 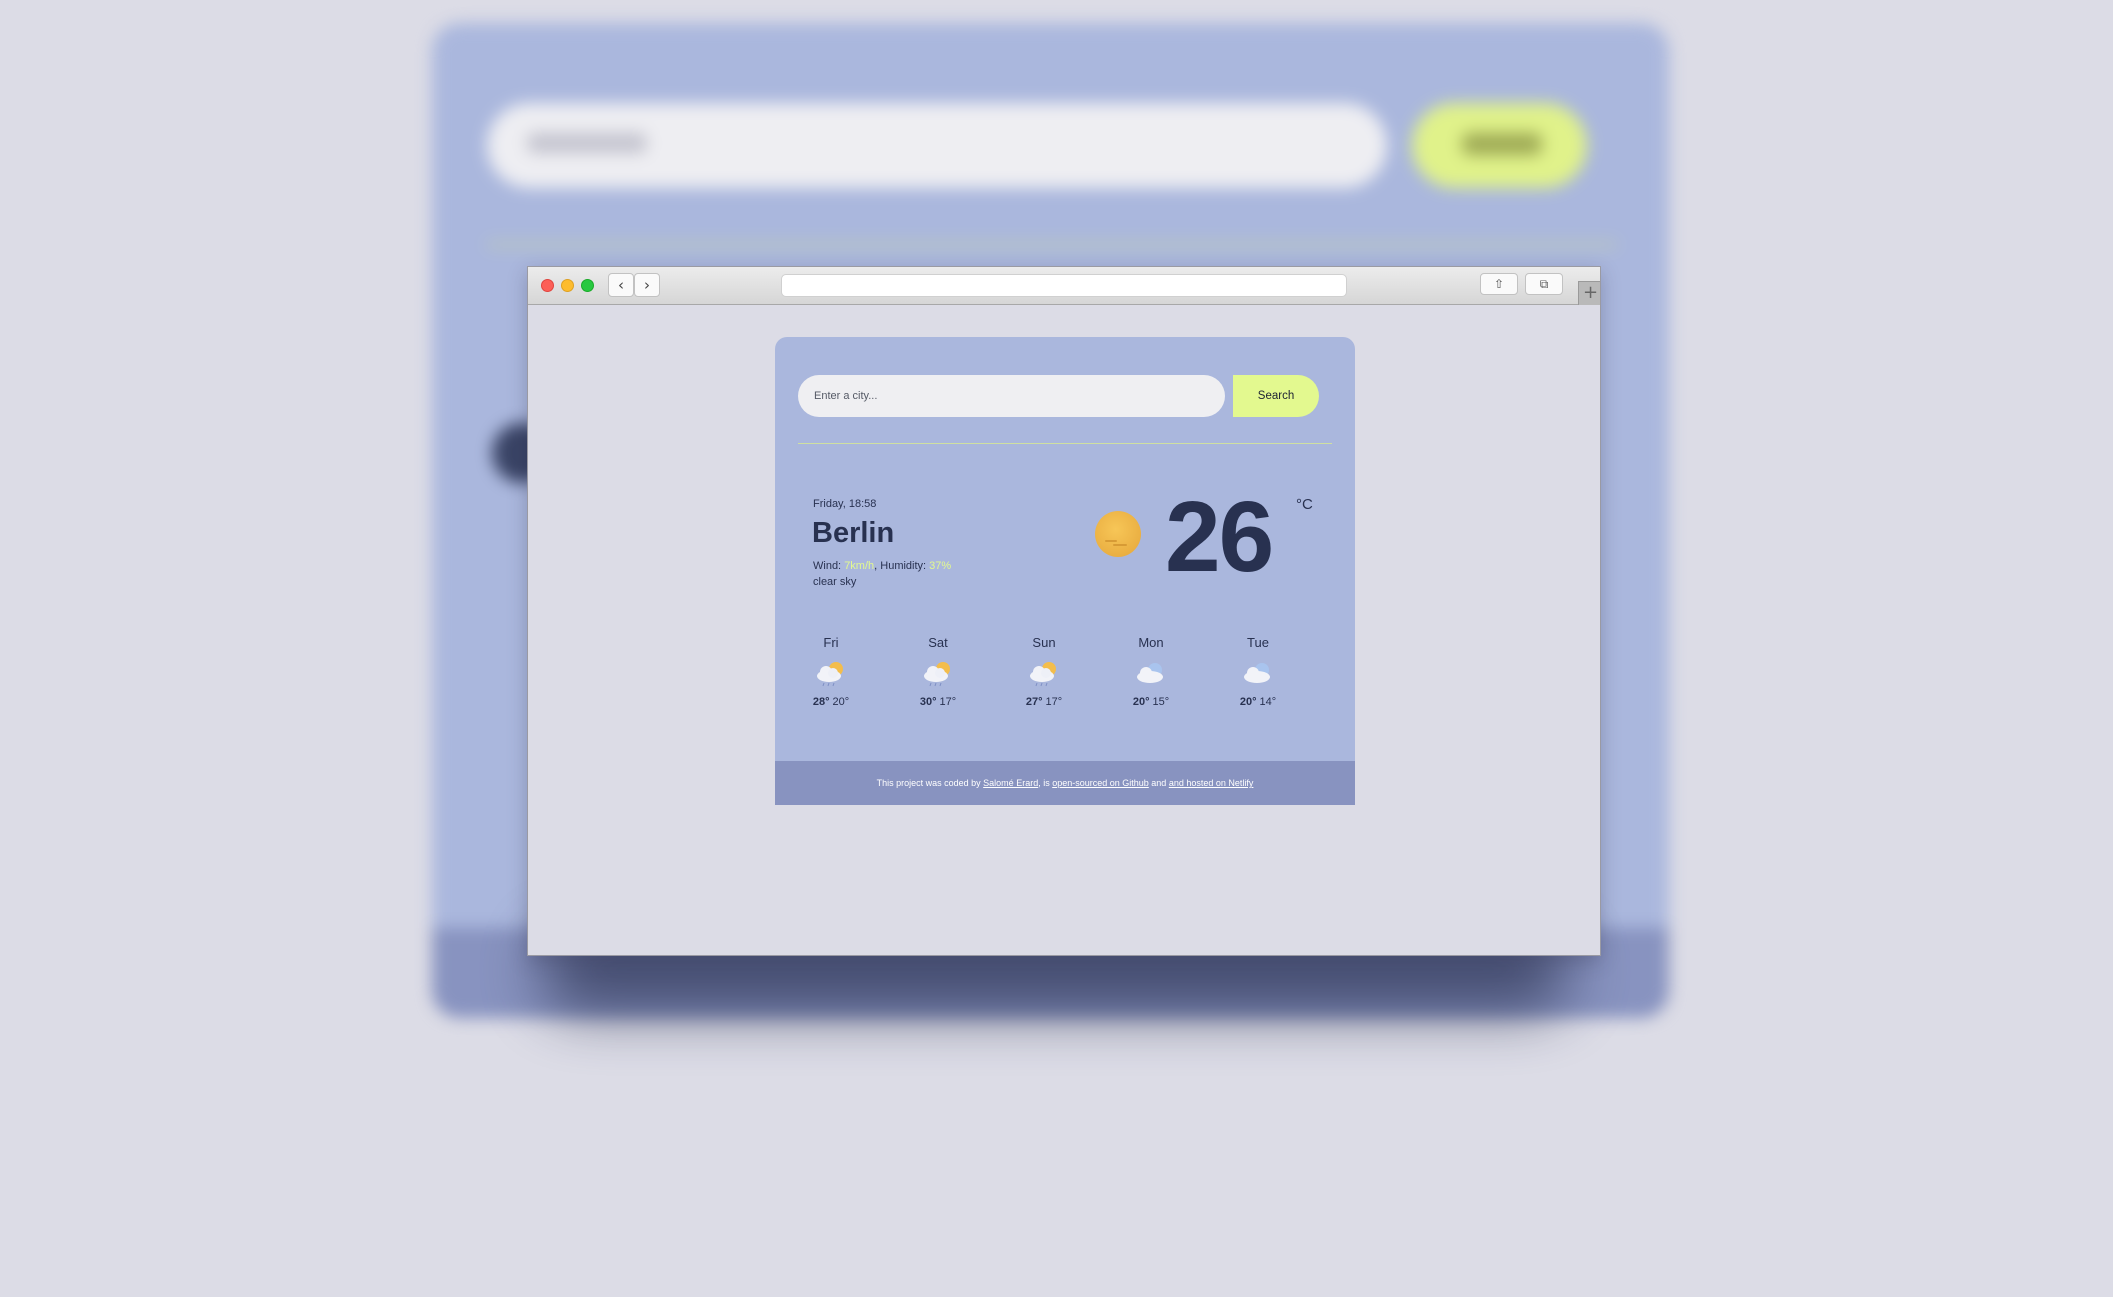 I want to click on weather-description: clear sky, so click(x=835, y=582).